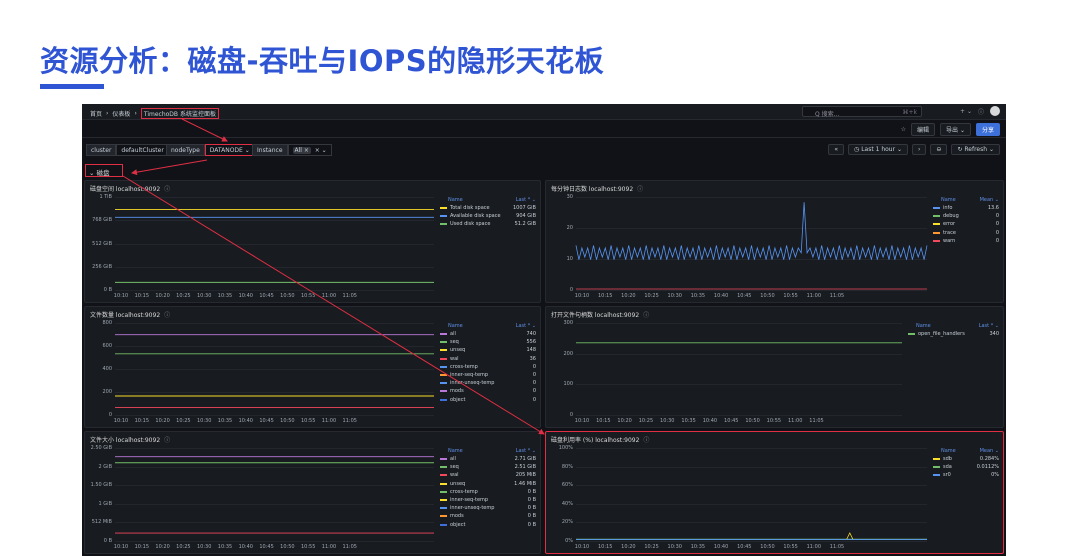 The height and width of the screenshot is (556, 1080). Describe the element at coordinates (836, 149) in the screenshot. I see `time-back-button: «` at that location.